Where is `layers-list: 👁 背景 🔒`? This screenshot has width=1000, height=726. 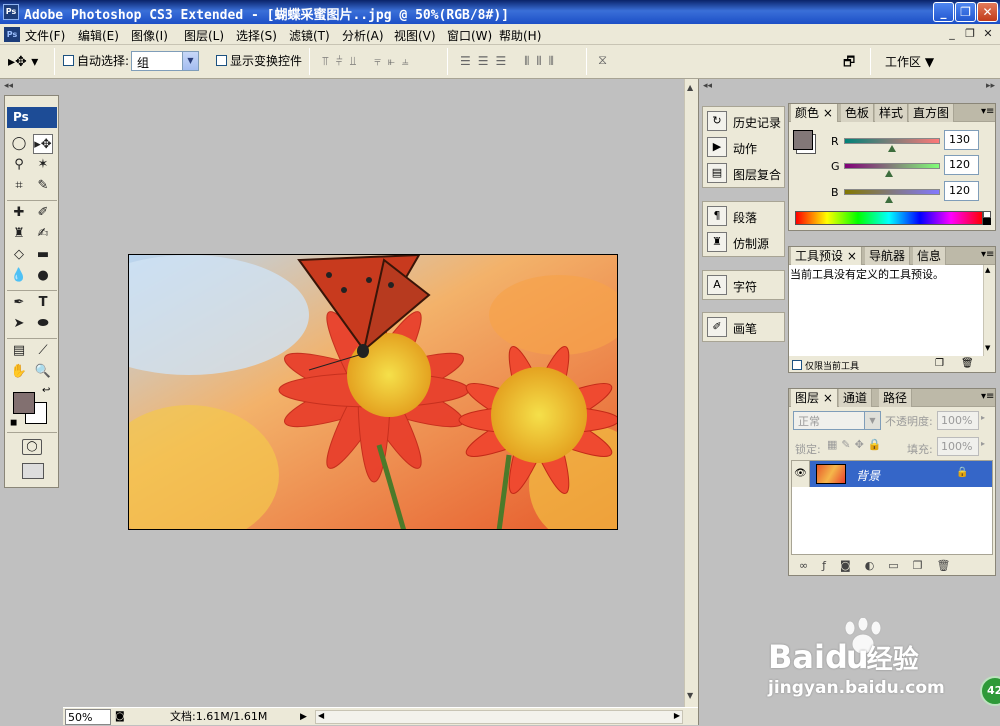 layers-list: 👁 背景 🔒 is located at coordinates (892, 507).